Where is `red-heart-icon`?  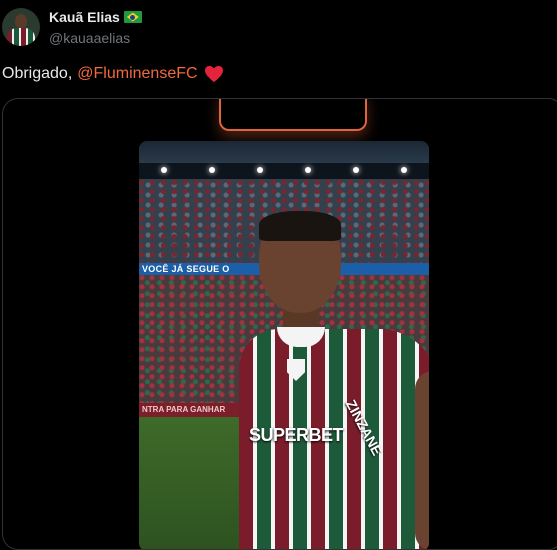 red-heart-icon is located at coordinates (213, 74).